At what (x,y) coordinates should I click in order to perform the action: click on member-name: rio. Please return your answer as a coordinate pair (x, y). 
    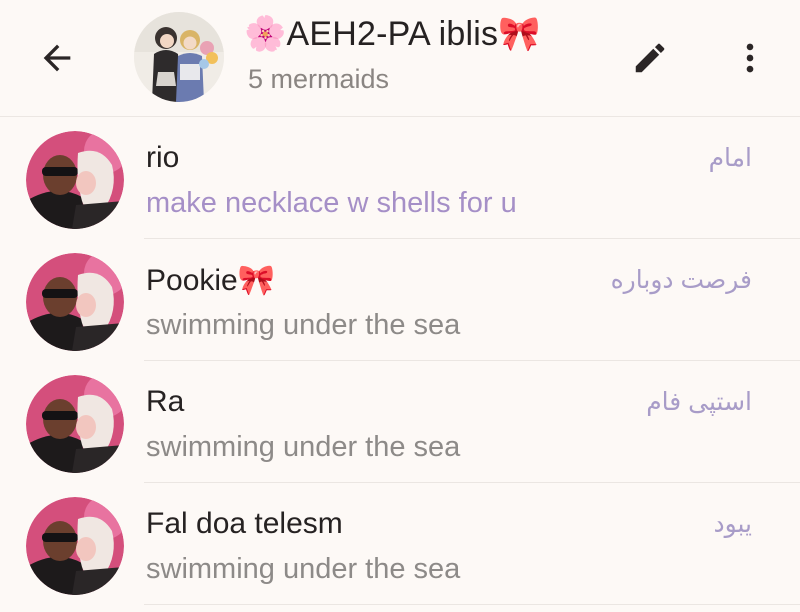
    Looking at the image, I should click on (163, 157).